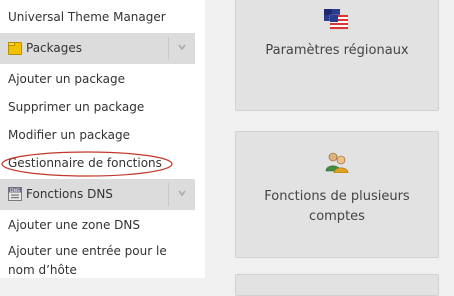  What do you see at coordinates (76, 107) in the screenshot?
I see `sidebar-link-supprimer-package: Supprimer un package` at bounding box center [76, 107].